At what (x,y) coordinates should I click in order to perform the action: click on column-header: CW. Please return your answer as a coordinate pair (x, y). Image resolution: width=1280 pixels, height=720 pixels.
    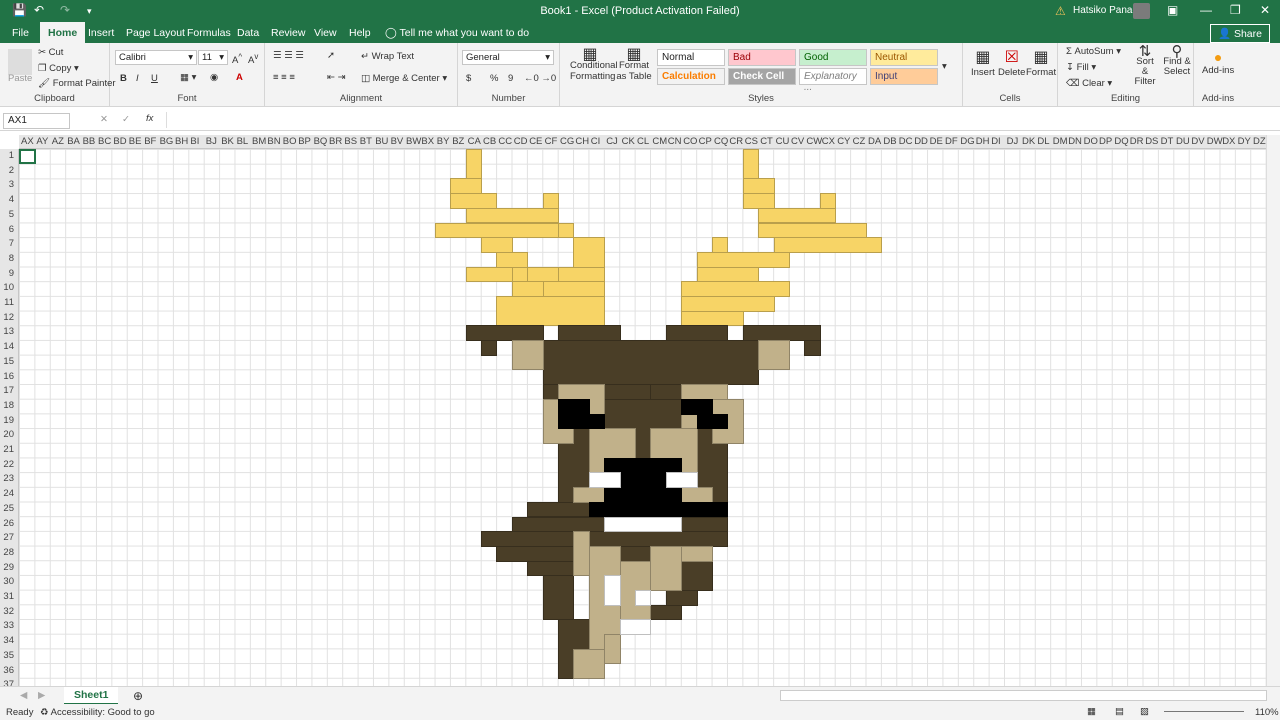
    Looking at the image, I should click on (814, 141).